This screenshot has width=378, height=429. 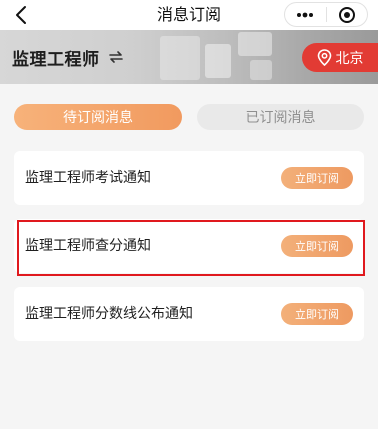 I want to click on notice-title: 监理工程师查分通知, so click(x=88, y=246).